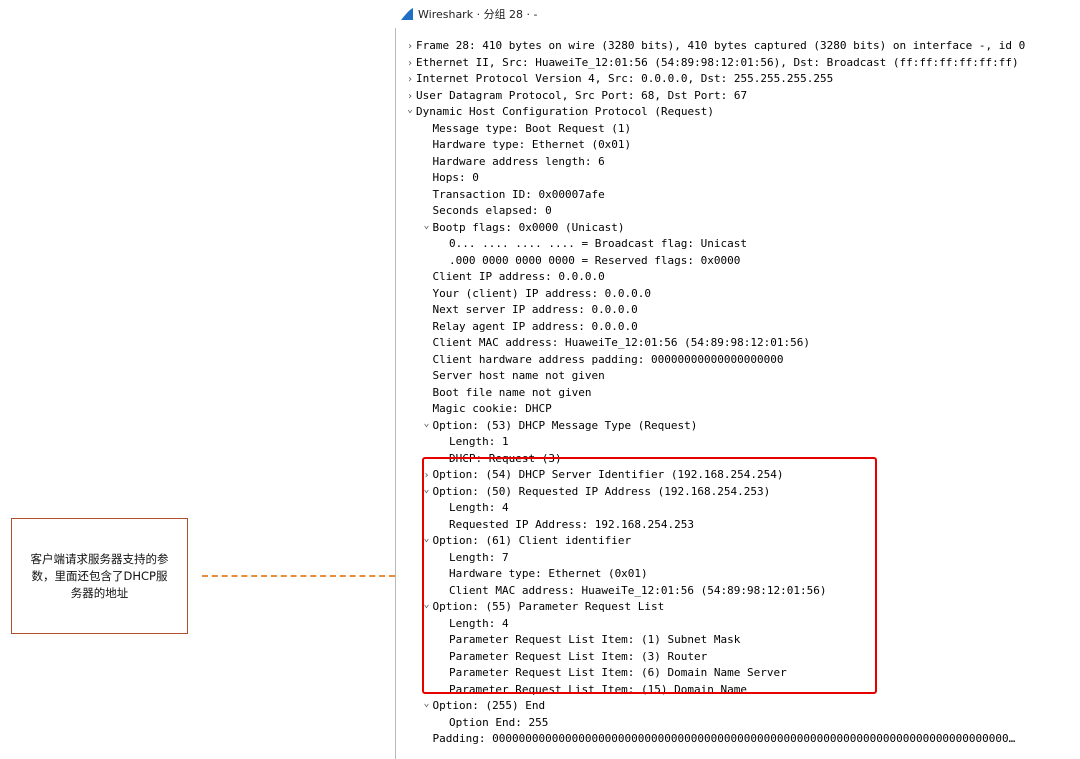 The width and height of the screenshot is (1080, 759). Describe the element at coordinates (532, 128) in the screenshot. I see `tree-row-text: Message type: Boot Request (1)` at that location.